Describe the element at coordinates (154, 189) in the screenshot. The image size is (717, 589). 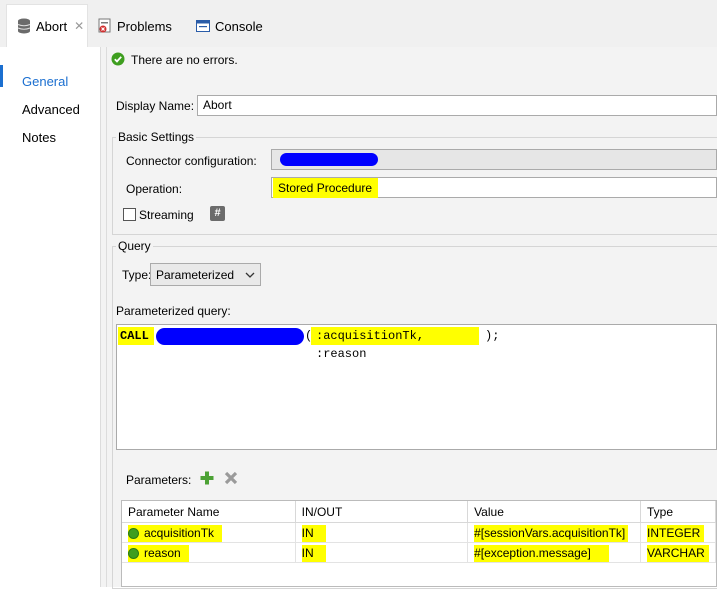
I see `operation-label: Operation:` at that location.